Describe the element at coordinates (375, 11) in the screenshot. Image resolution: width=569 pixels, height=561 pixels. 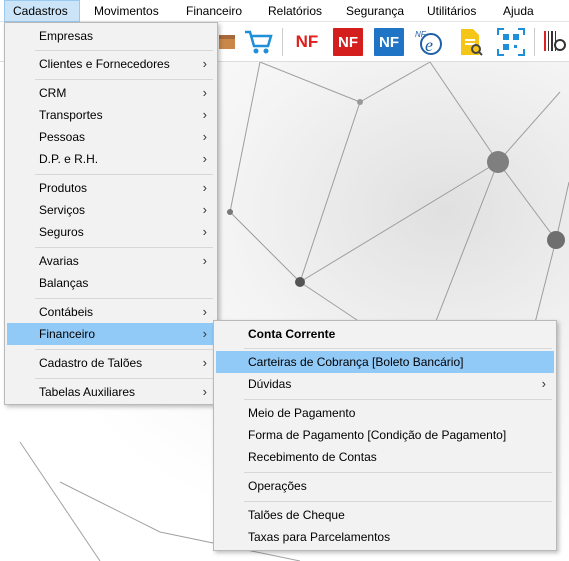
I see `menu-seguranca: Segurança` at that location.